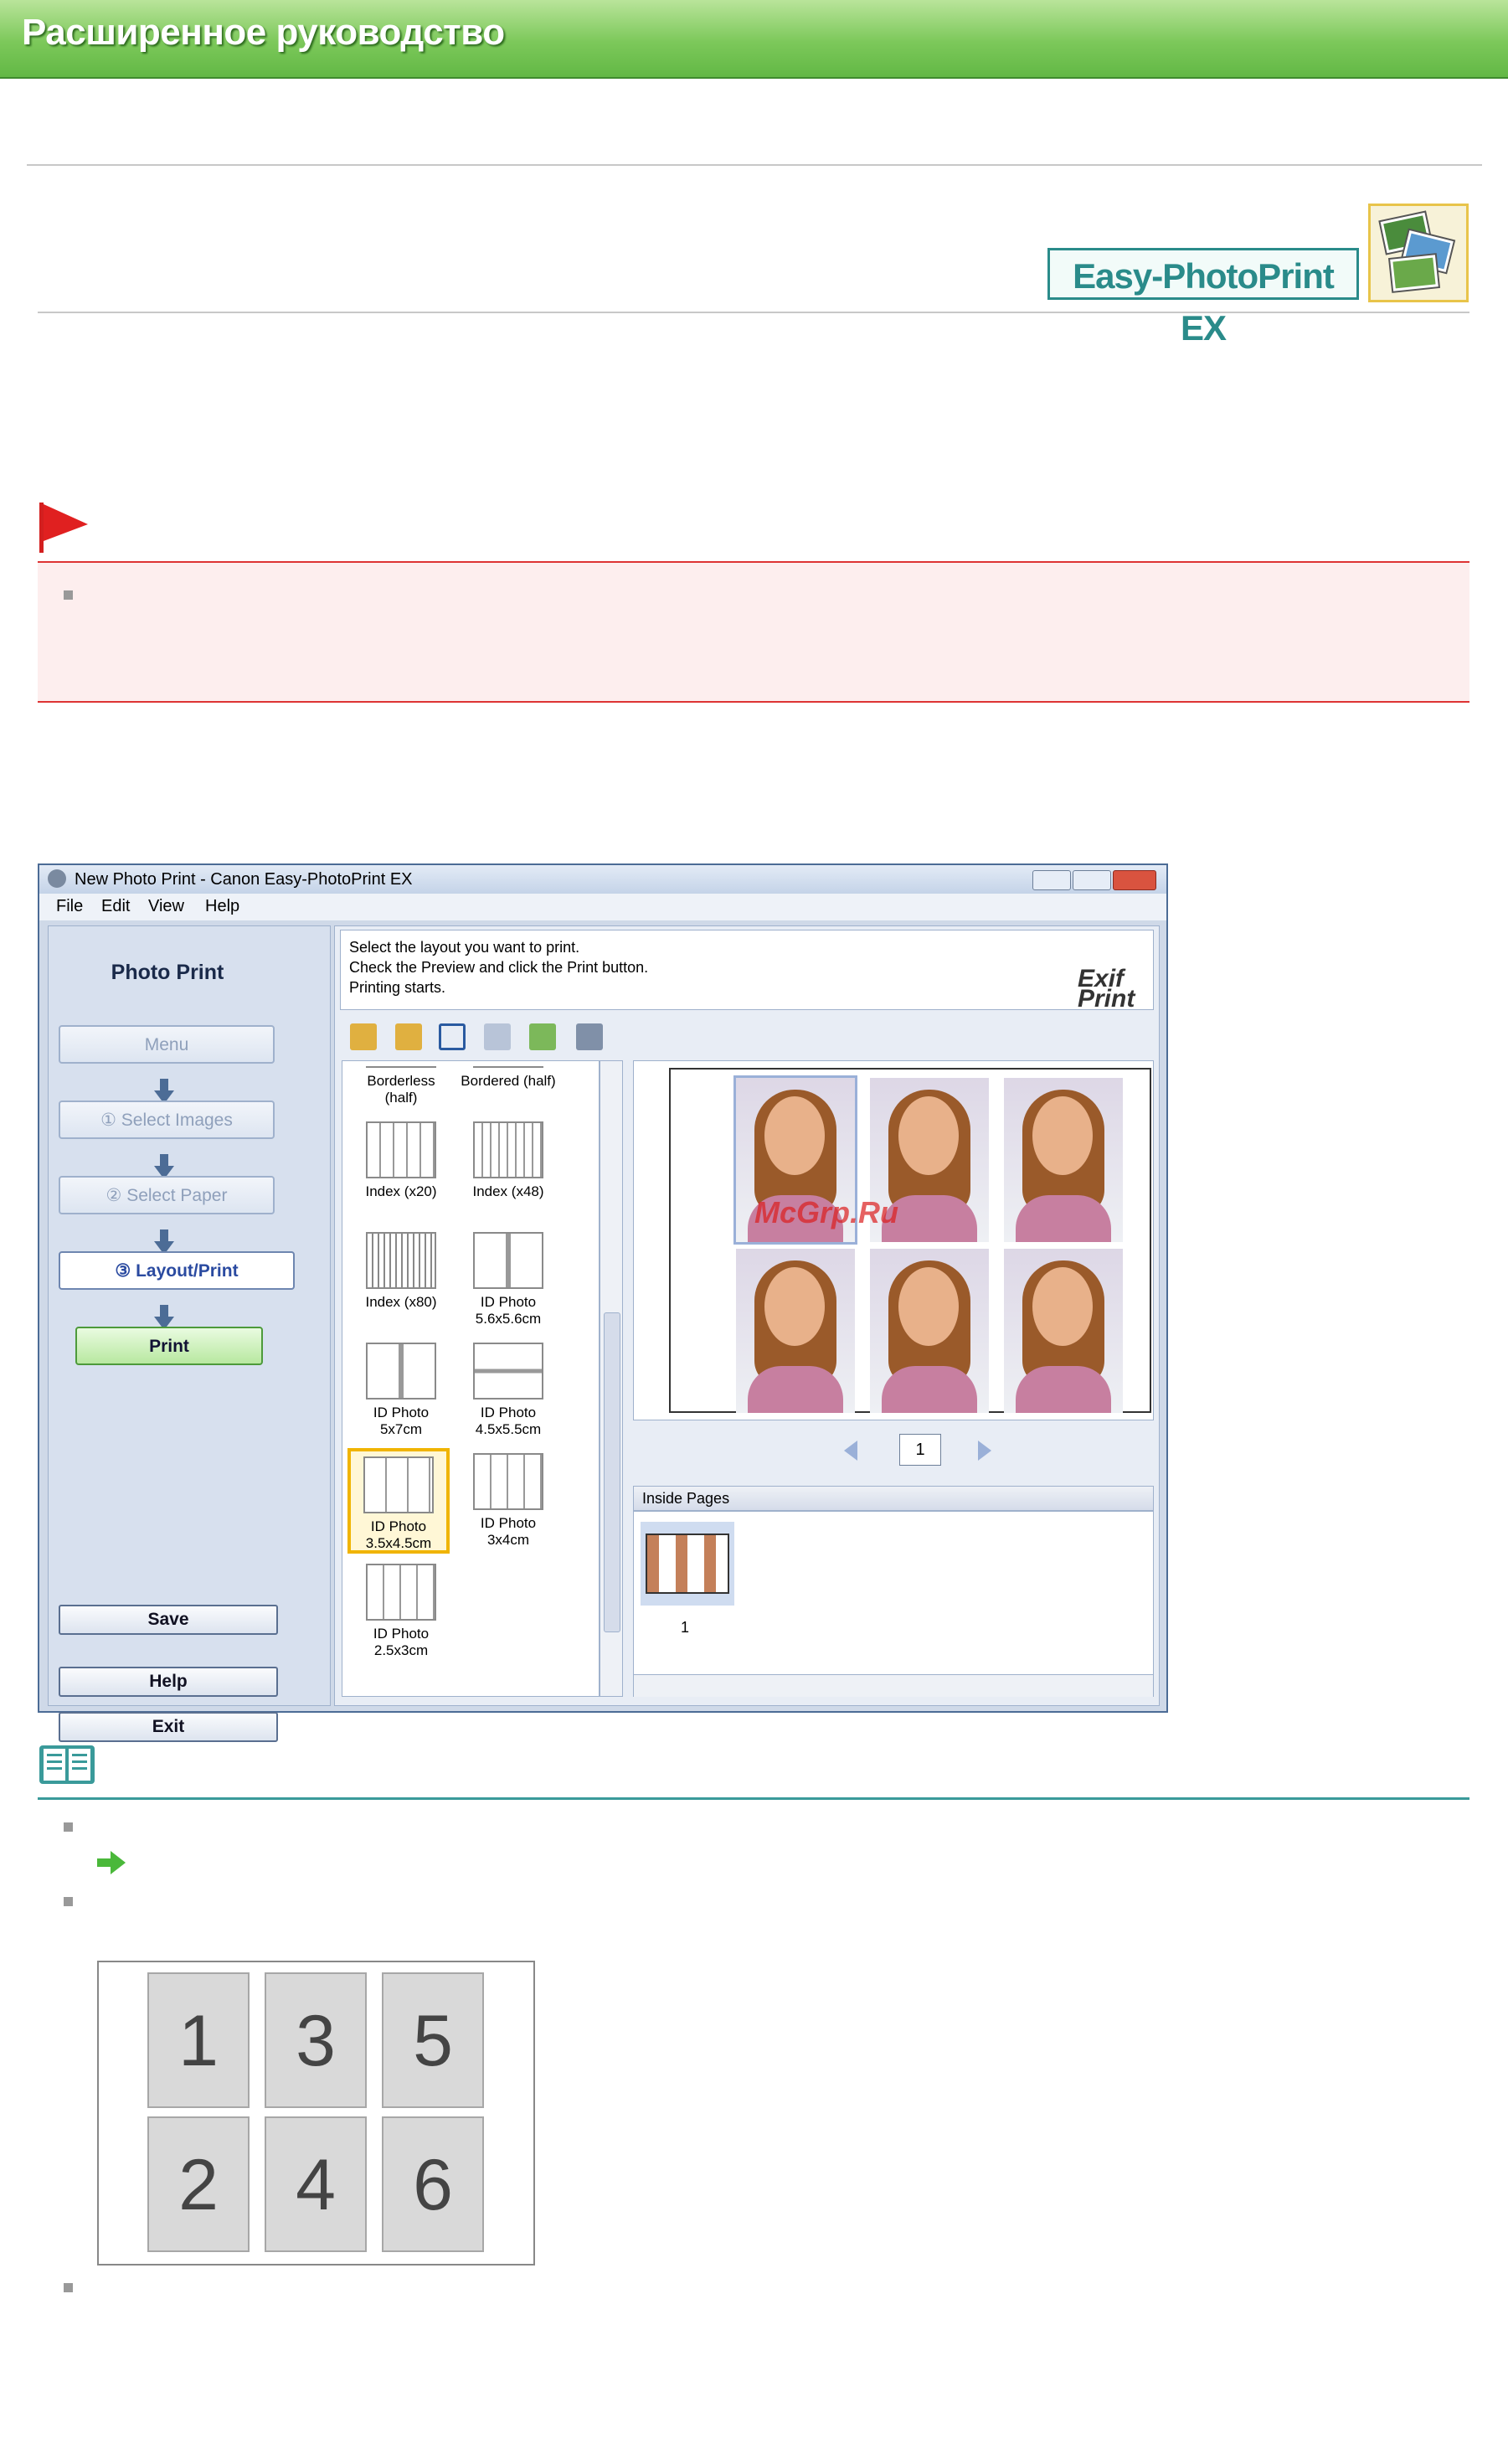 The image size is (1508, 2464). Describe the element at coordinates (67, 1765) in the screenshot. I see `note-book-icon` at that location.